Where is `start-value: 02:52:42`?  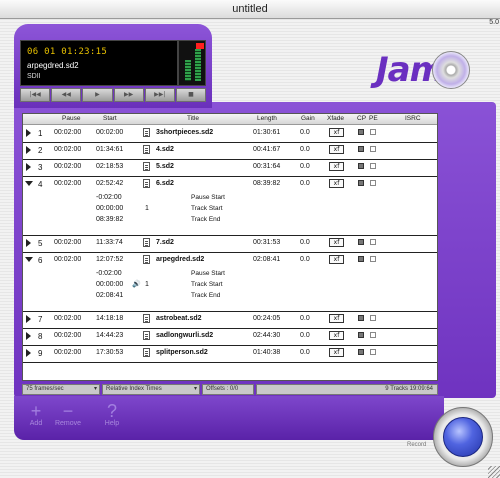 start-value: 02:52:42 is located at coordinates (109, 183).